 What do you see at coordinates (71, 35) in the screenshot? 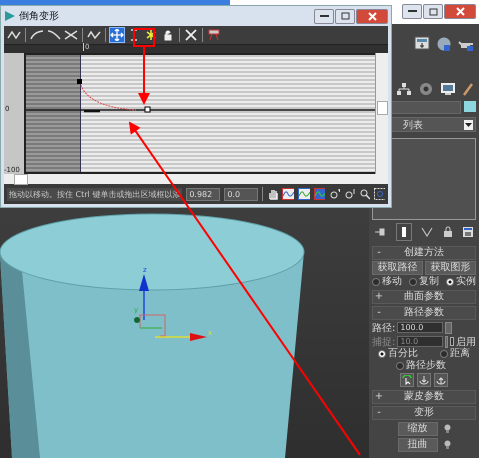
I see `cross-icon` at bounding box center [71, 35].